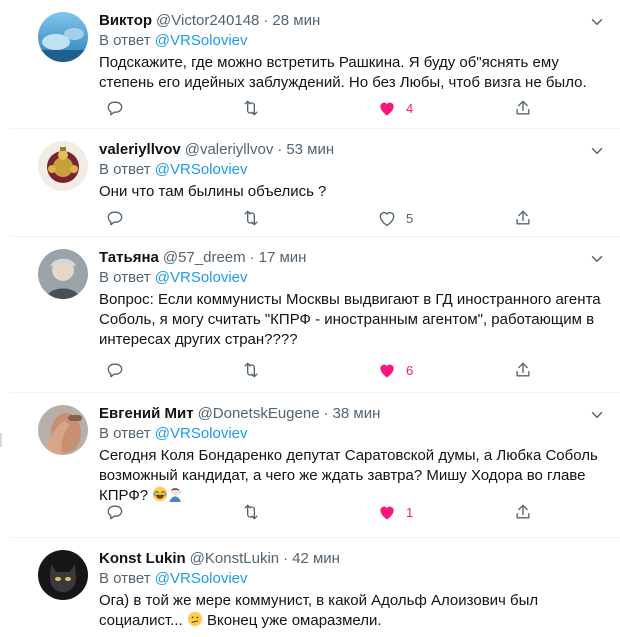 The image size is (620, 637). I want to click on author-name: Евгений Мит, so click(146, 414).